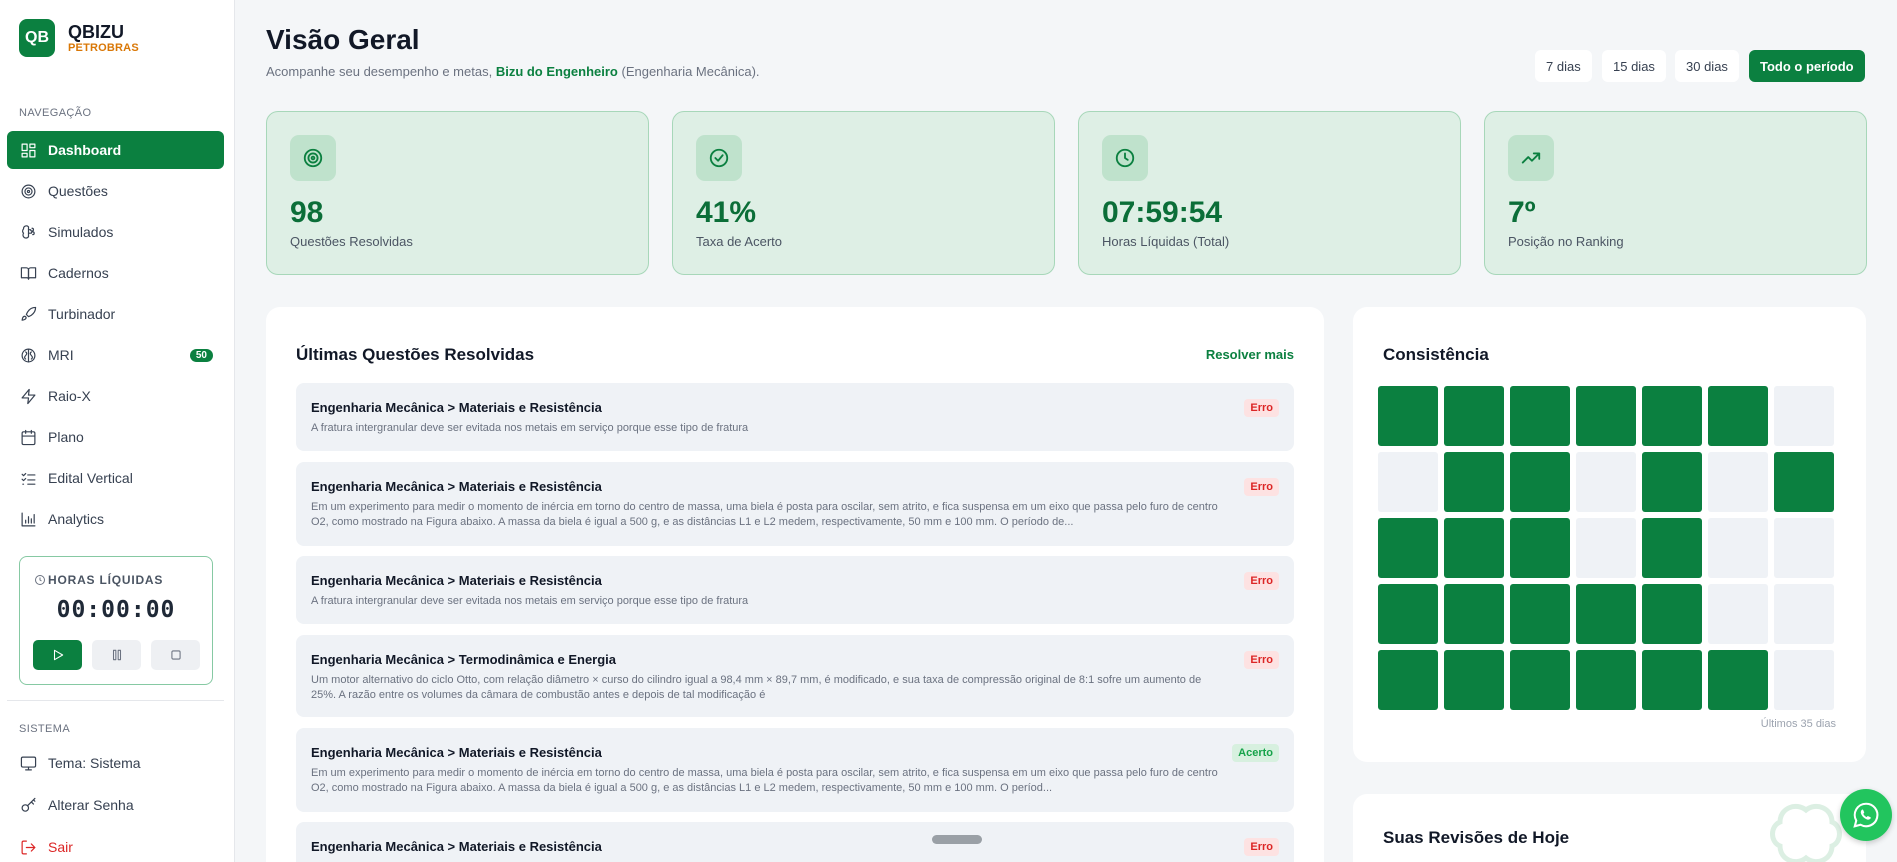  What do you see at coordinates (94, 763) in the screenshot?
I see `sidebar-item-label: Tema: Sistema` at bounding box center [94, 763].